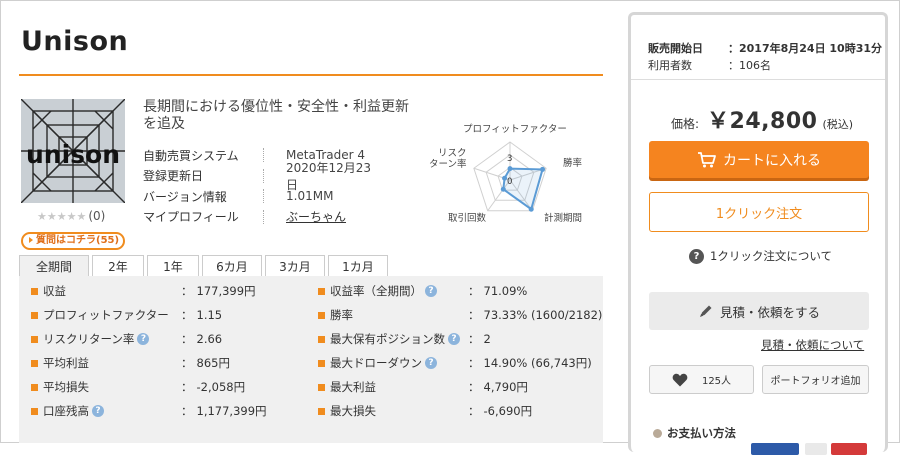 This screenshot has height=455, width=900. I want to click on payment-heading-label: お支払い方法, so click(701, 433).